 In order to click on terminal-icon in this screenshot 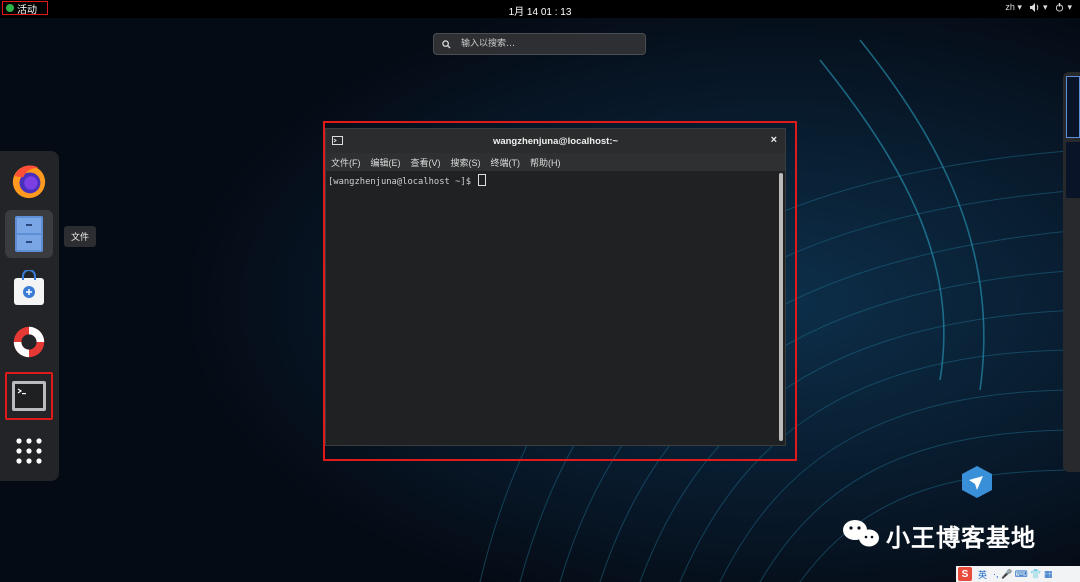, I will do `click(29, 396)`.